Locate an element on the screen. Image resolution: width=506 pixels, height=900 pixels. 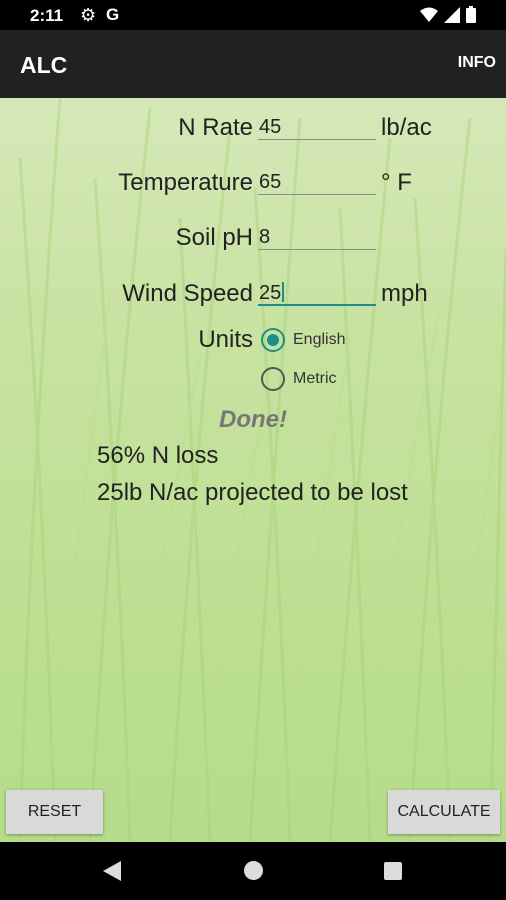
wind-speed-value: 25 is located at coordinates (270, 293).